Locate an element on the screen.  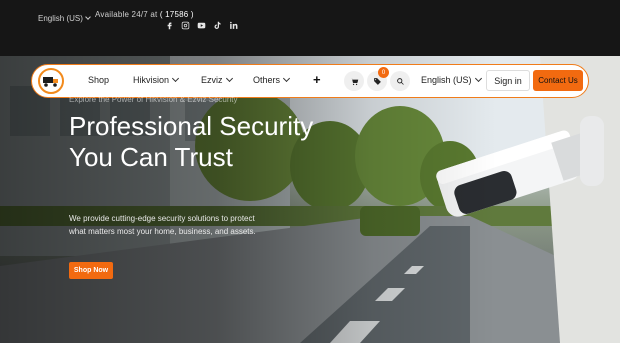
social-links is located at coordinates (201, 25).